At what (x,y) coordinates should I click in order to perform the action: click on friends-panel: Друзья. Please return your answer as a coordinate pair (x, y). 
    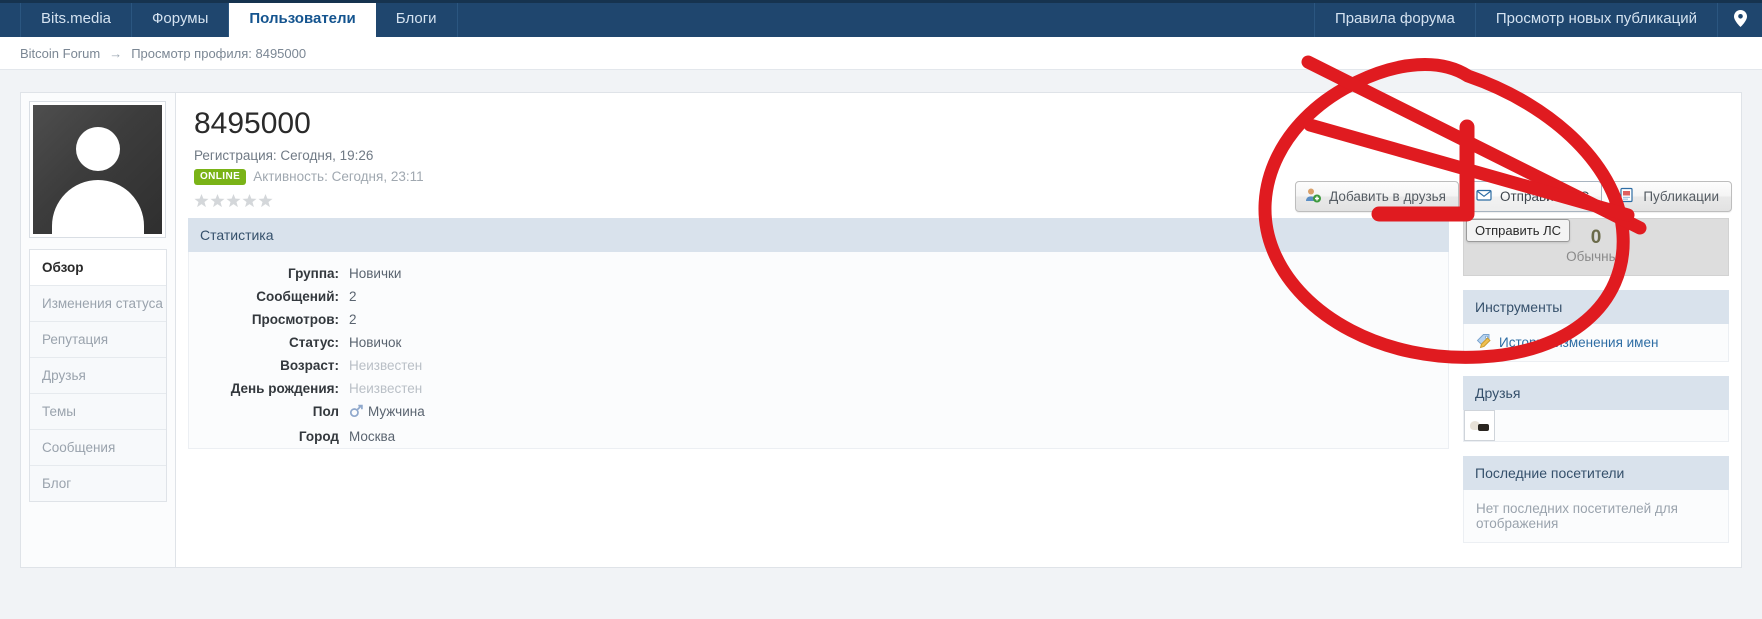
    Looking at the image, I should click on (1596, 409).